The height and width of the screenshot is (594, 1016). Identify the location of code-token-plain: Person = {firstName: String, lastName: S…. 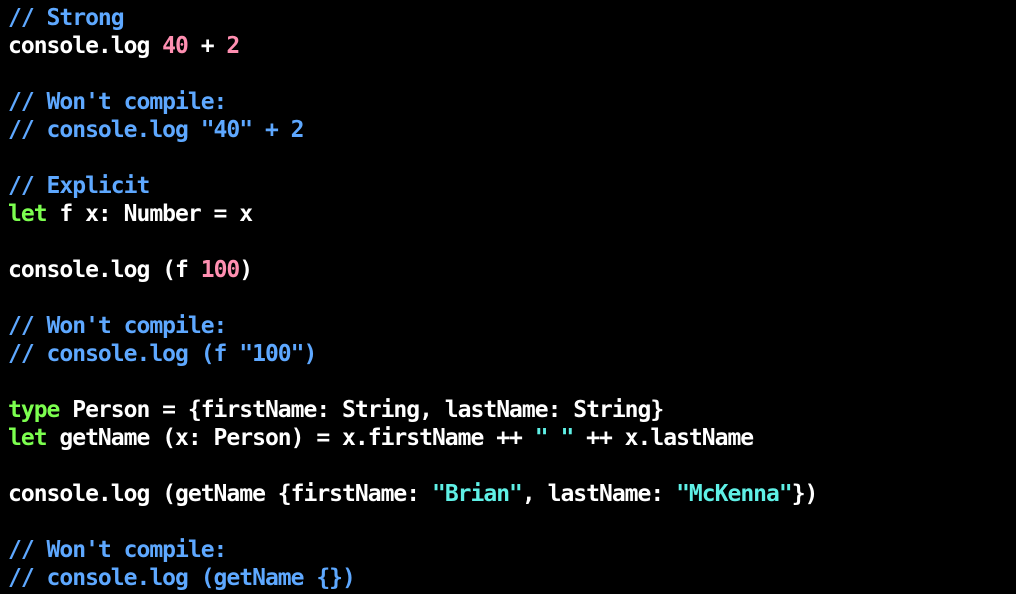
(361, 410).